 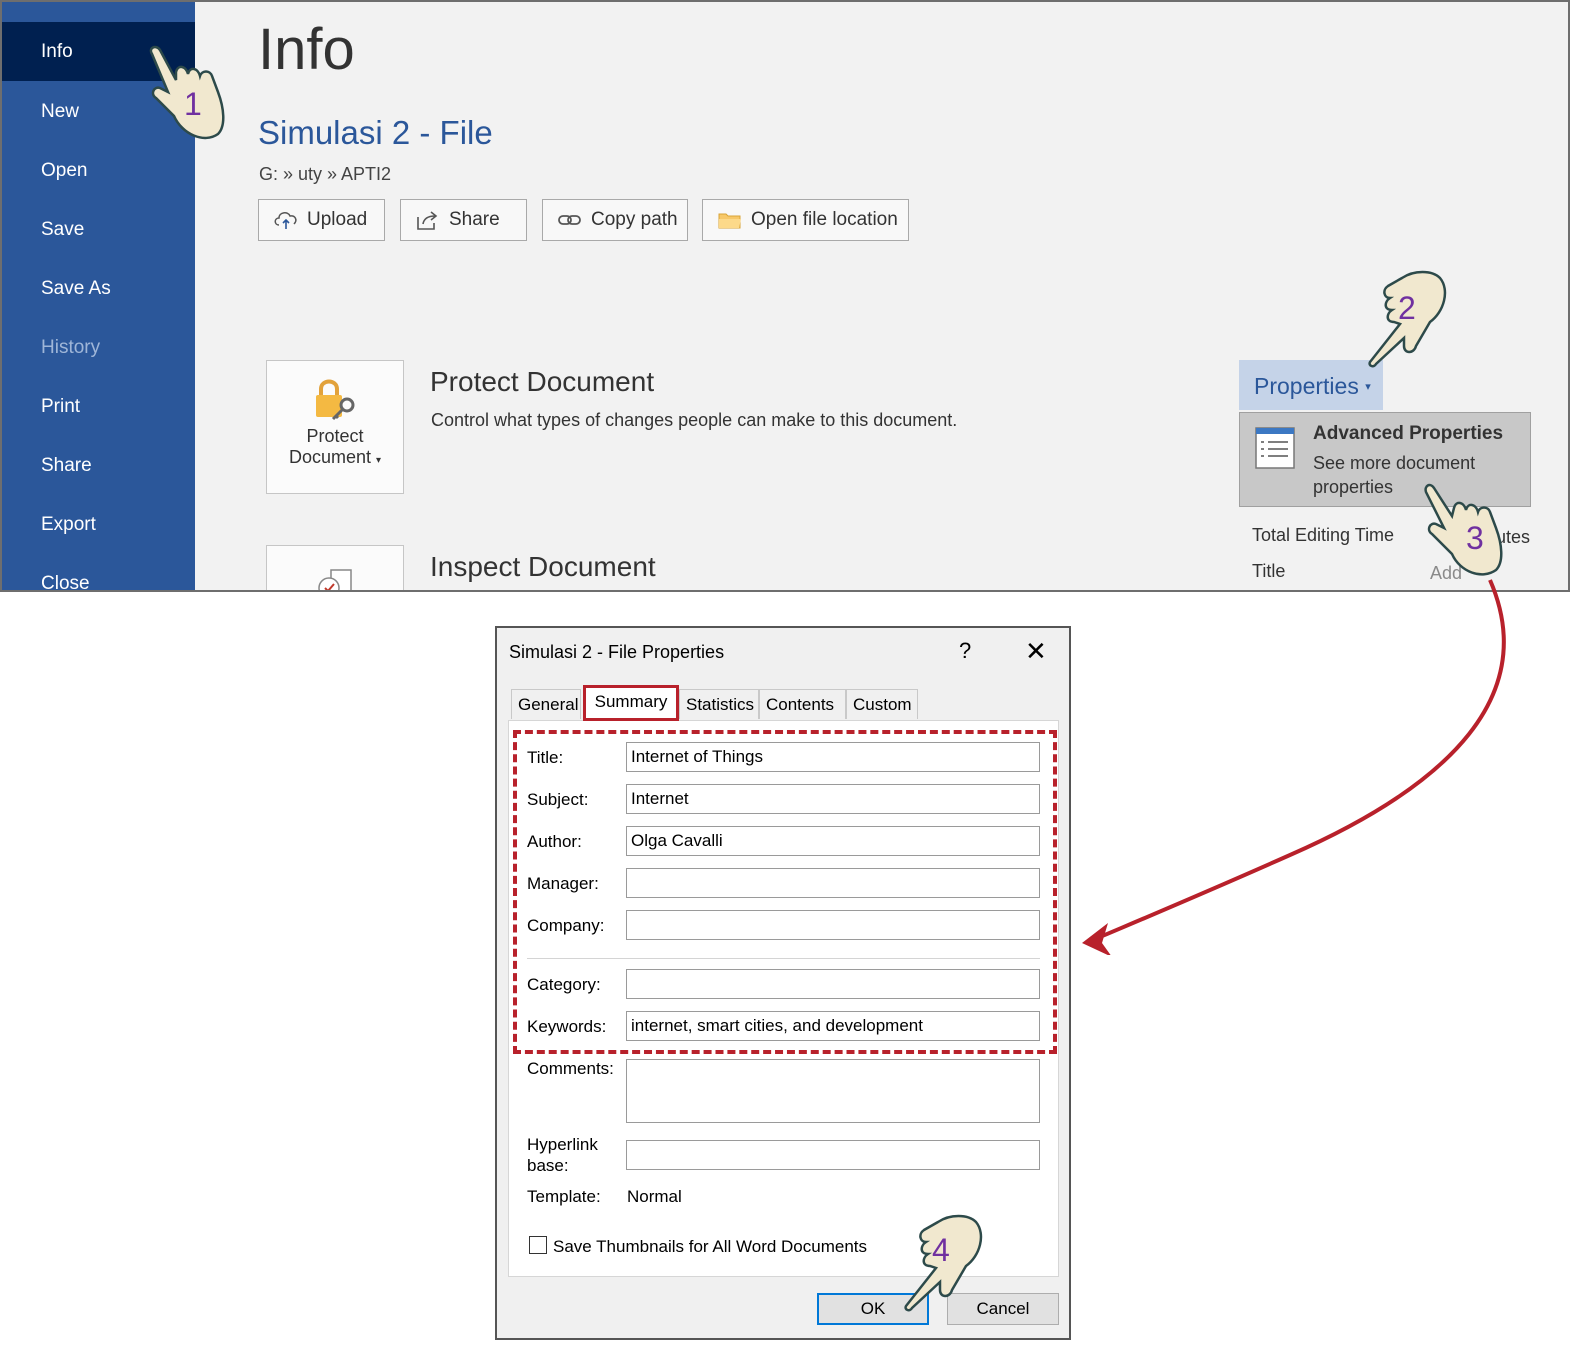 What do you see at coordinates (98, 288) in the screenshot?
I see `sidebar-item-save-as: Save As` at bounding box center [98, 288].